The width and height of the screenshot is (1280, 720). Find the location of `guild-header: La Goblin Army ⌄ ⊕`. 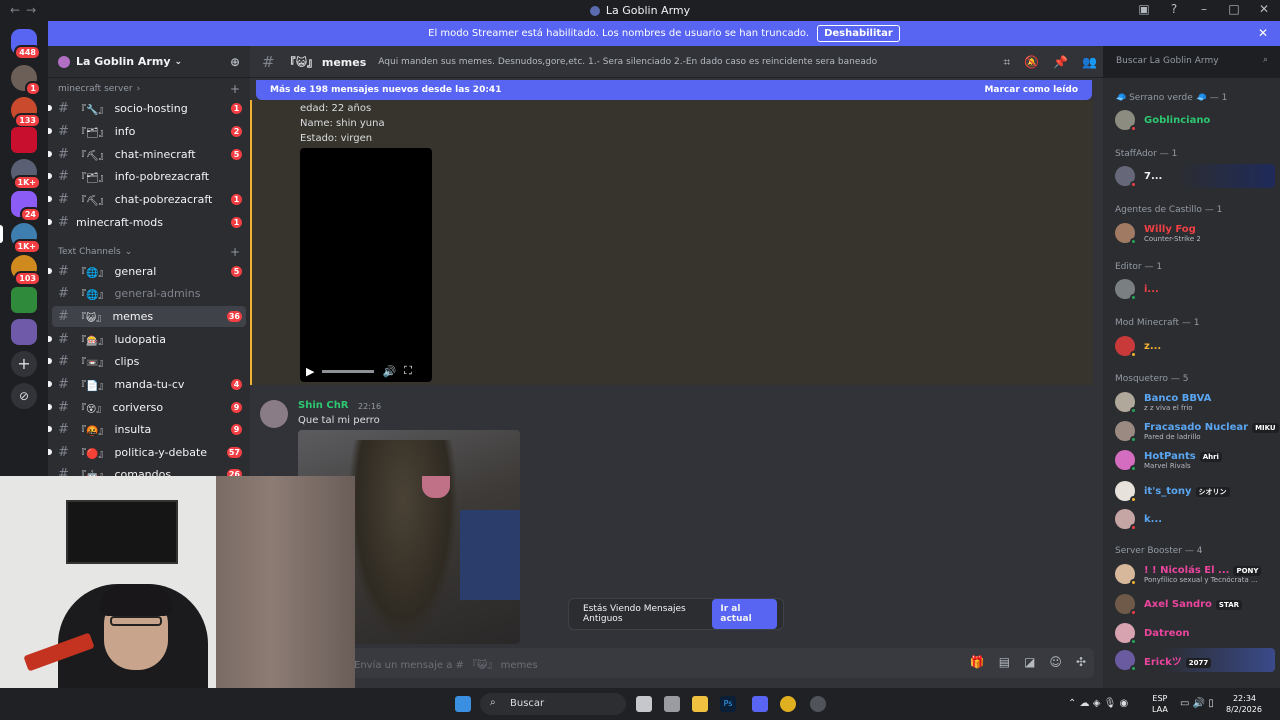

guild-header: La Goblin Army ⌄ ⊕ is located at coordinates (149, 62).